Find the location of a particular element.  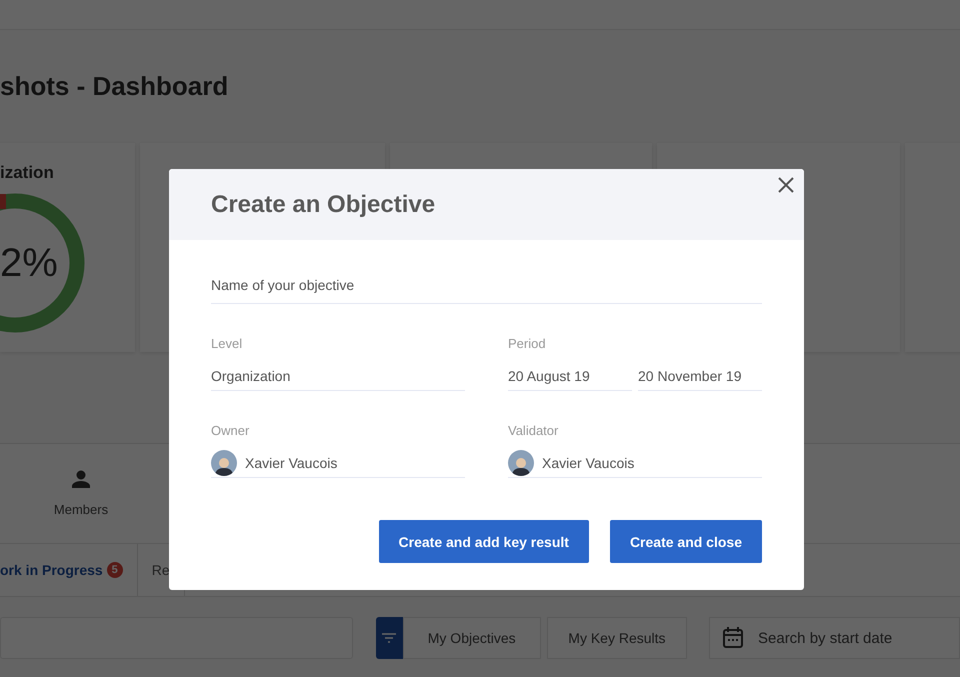

start-date-field: 20 August 19 is located at coordinates (570, 376).